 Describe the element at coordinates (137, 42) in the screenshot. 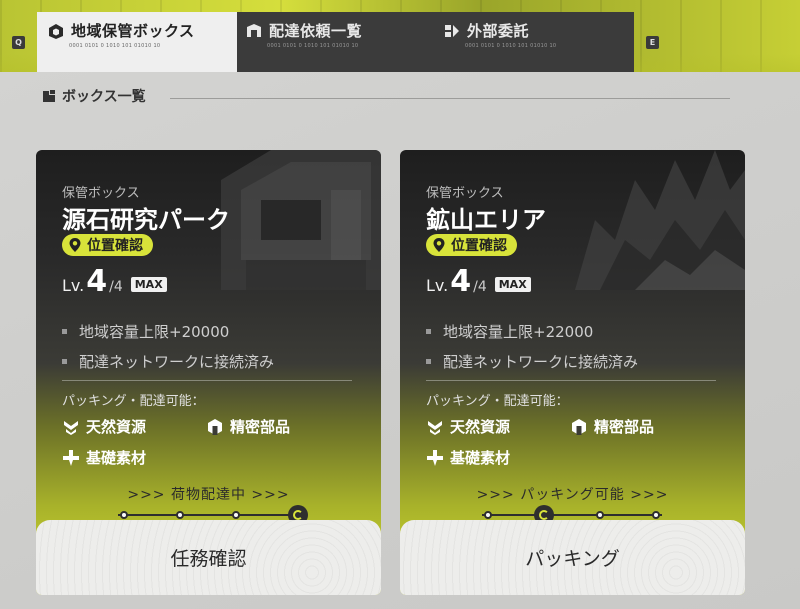

I see `tab-regional-storage-box: 地域保管ボックス 0001 0101 0 1010 101 01010 10` at that location.